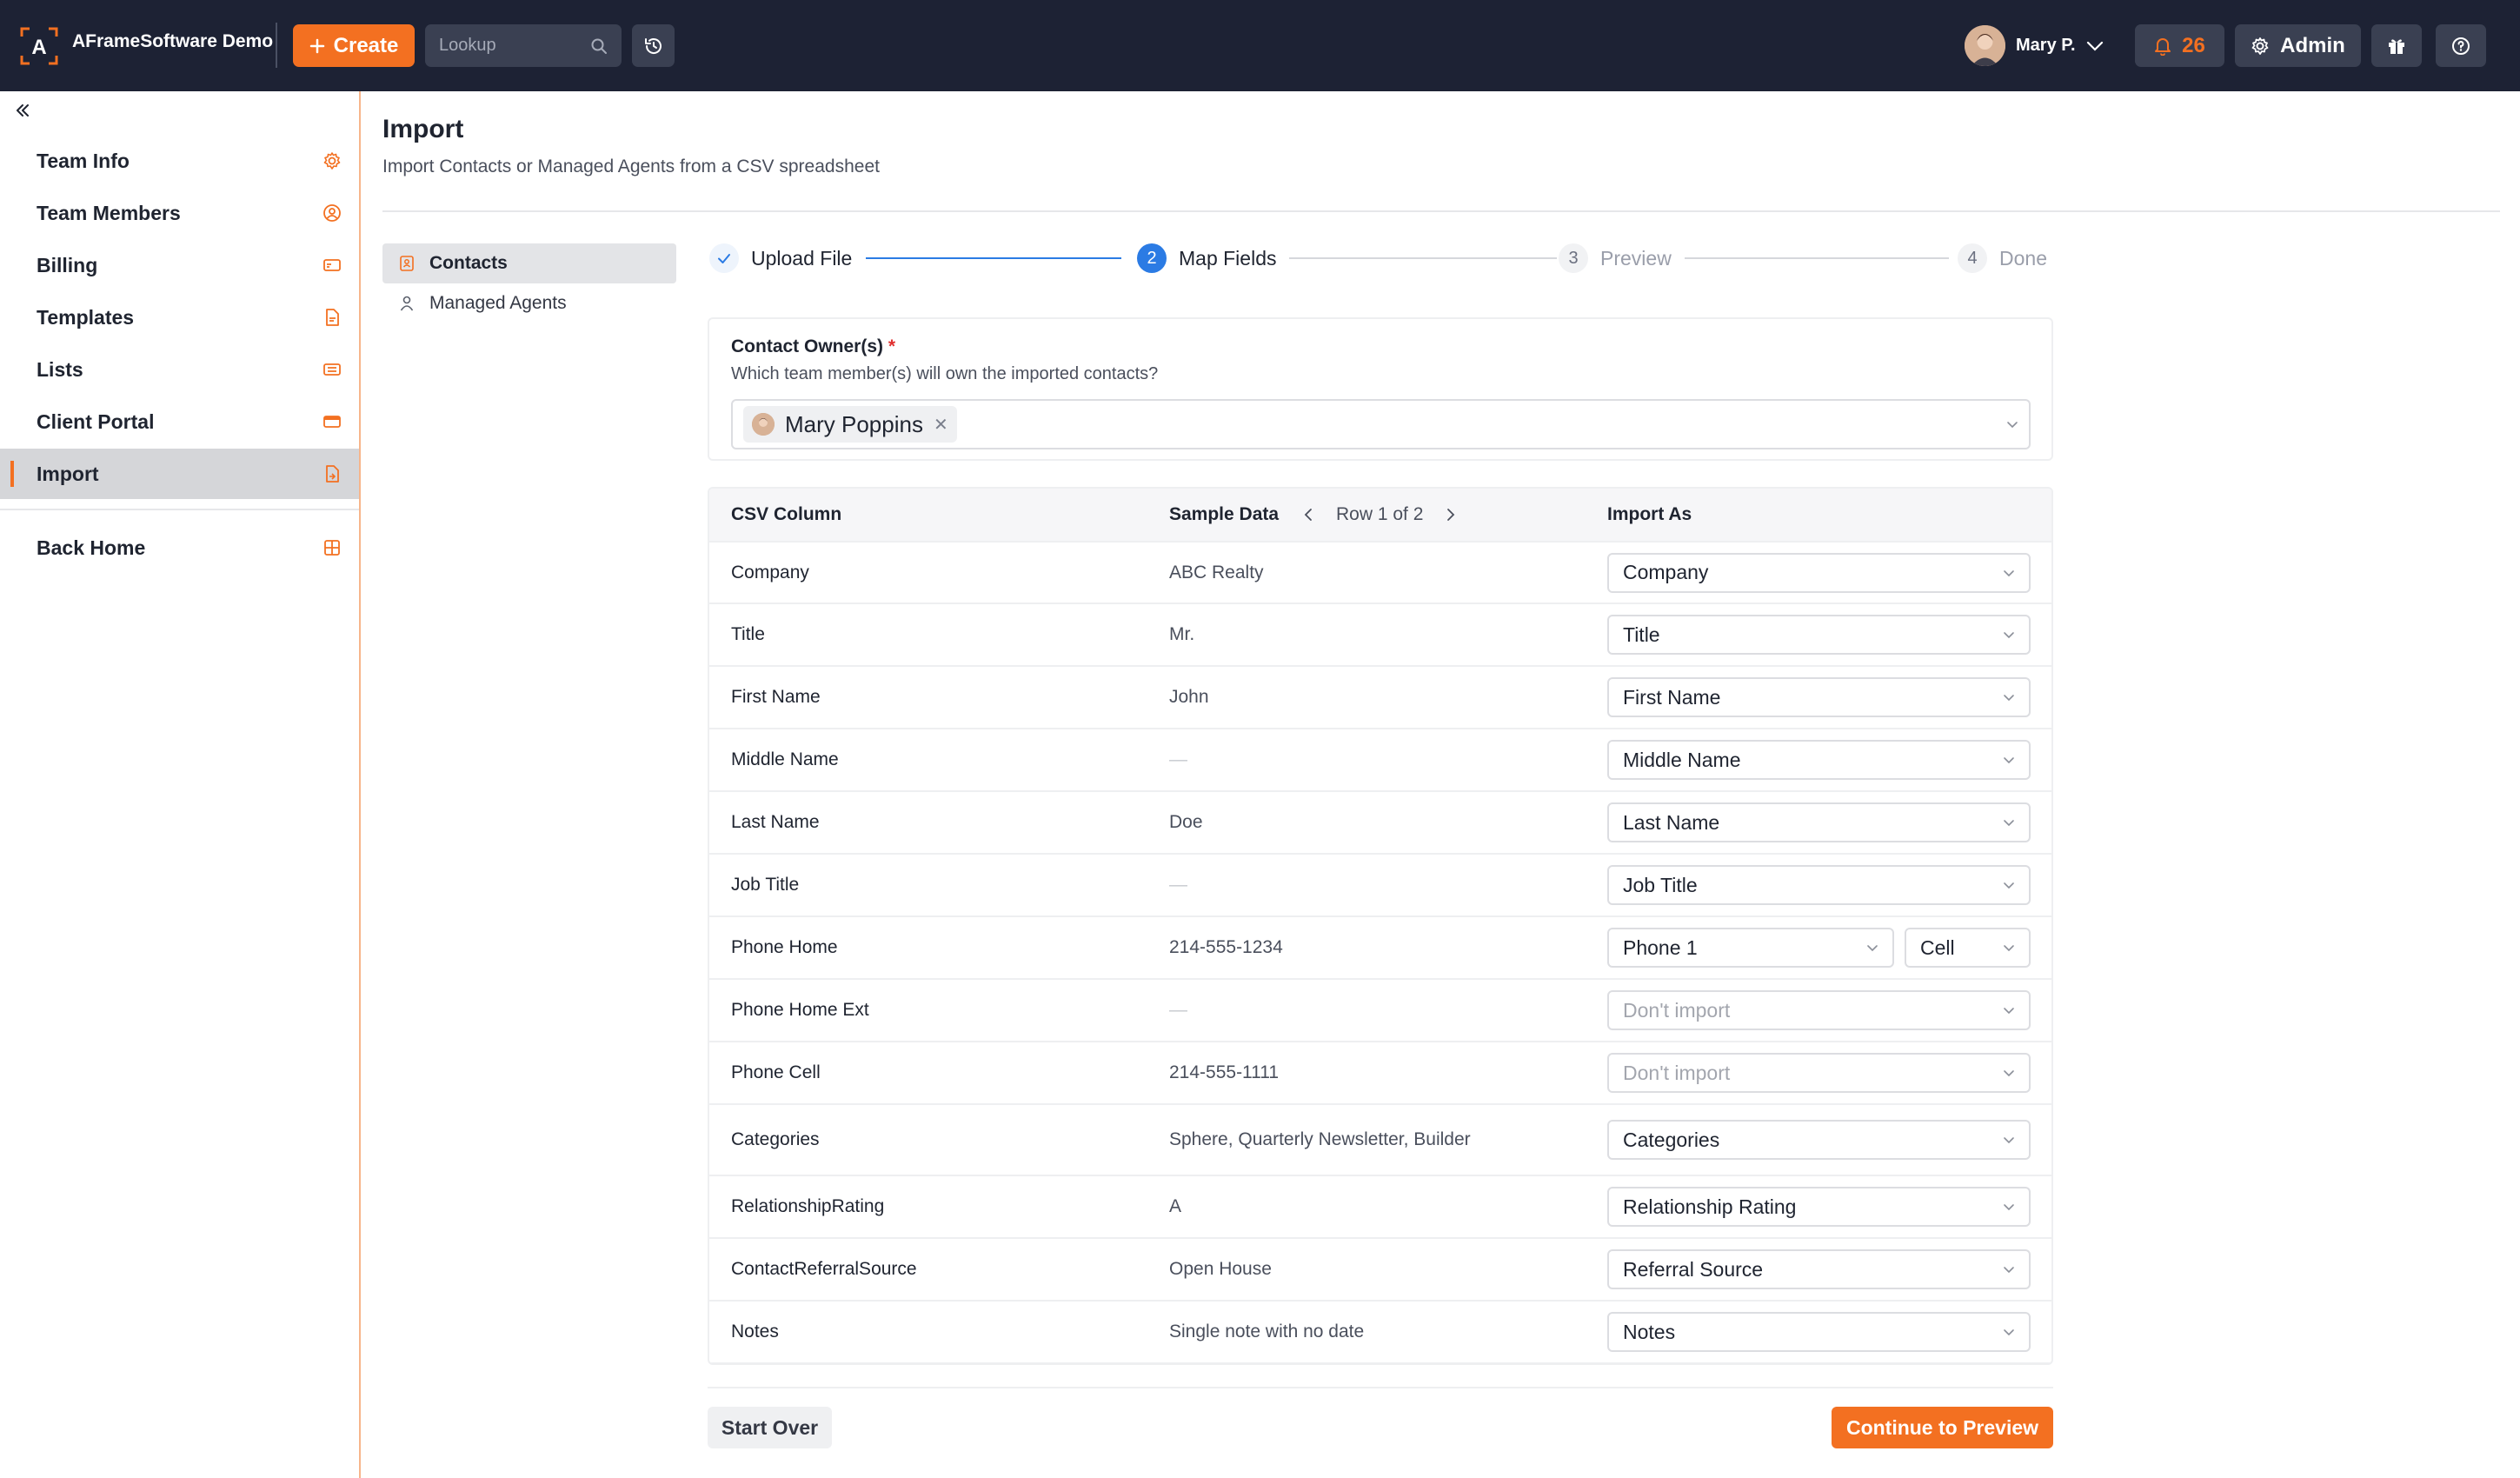  I want to click on import-type-nav: Contacts Managed Agents, so click(529, 283).